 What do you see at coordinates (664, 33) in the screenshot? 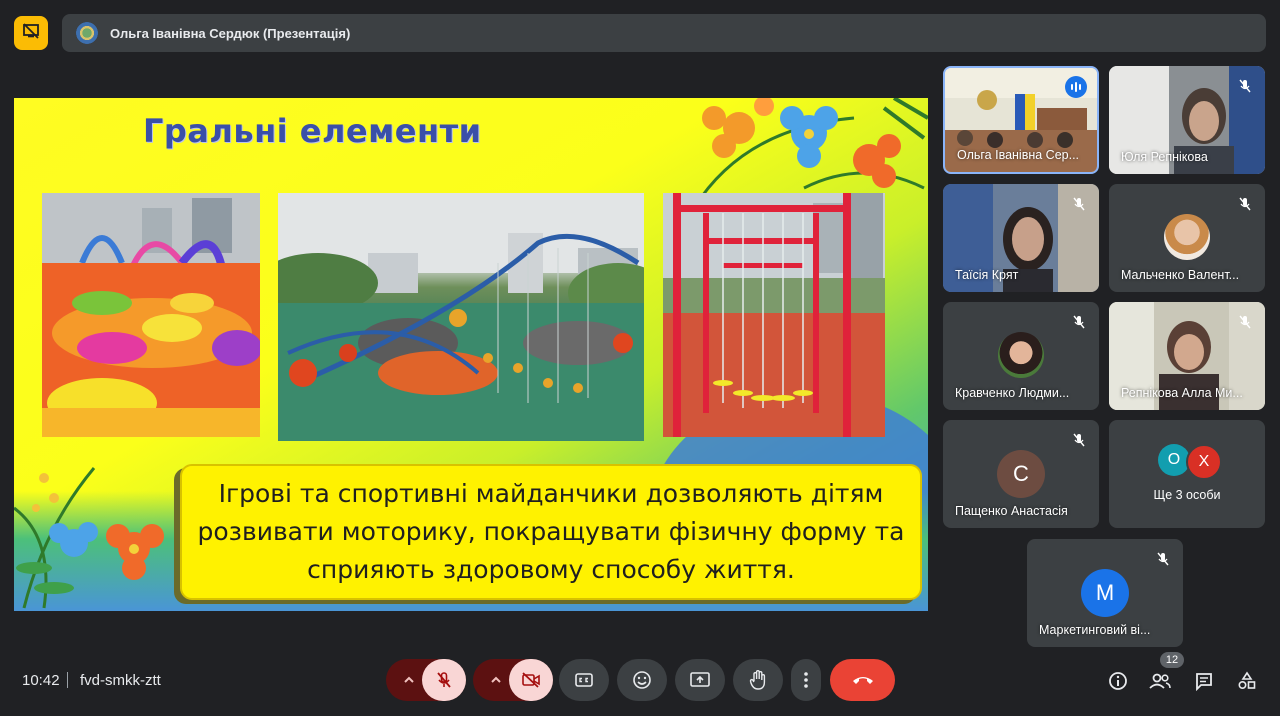
I see `presenter-info-bar: Ольга Іванівна Сердюк (Презентація)` at bounding box center [664, 33].